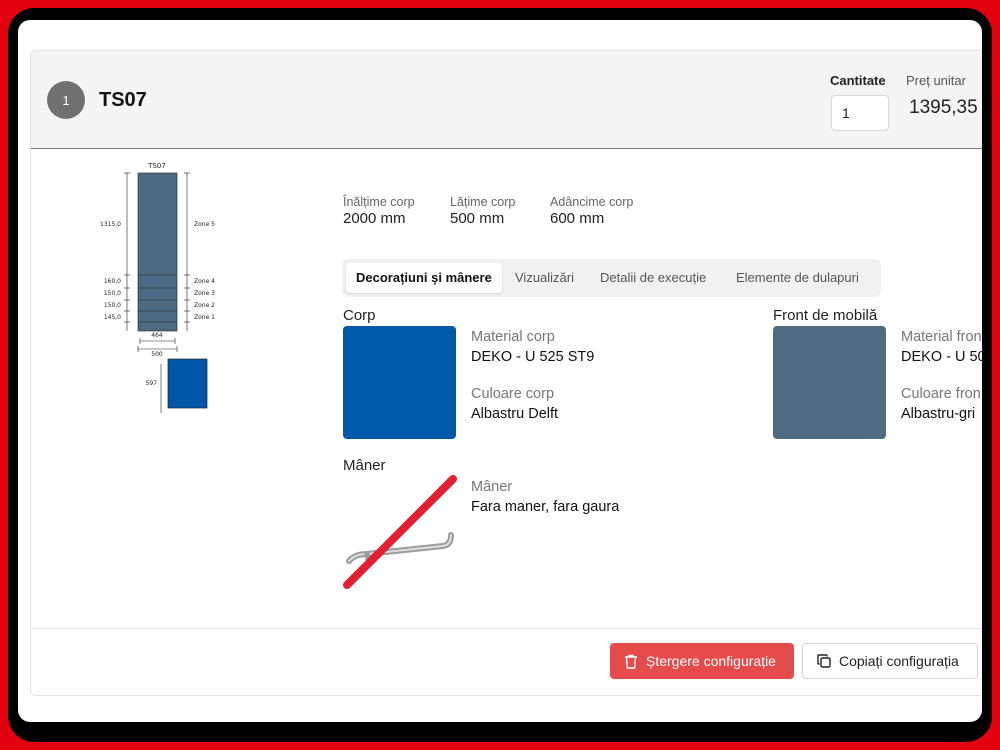 The height and width of the screenshot is (750, 1000). I want to click on corp-material-label: Material corp, so click(513, 337).